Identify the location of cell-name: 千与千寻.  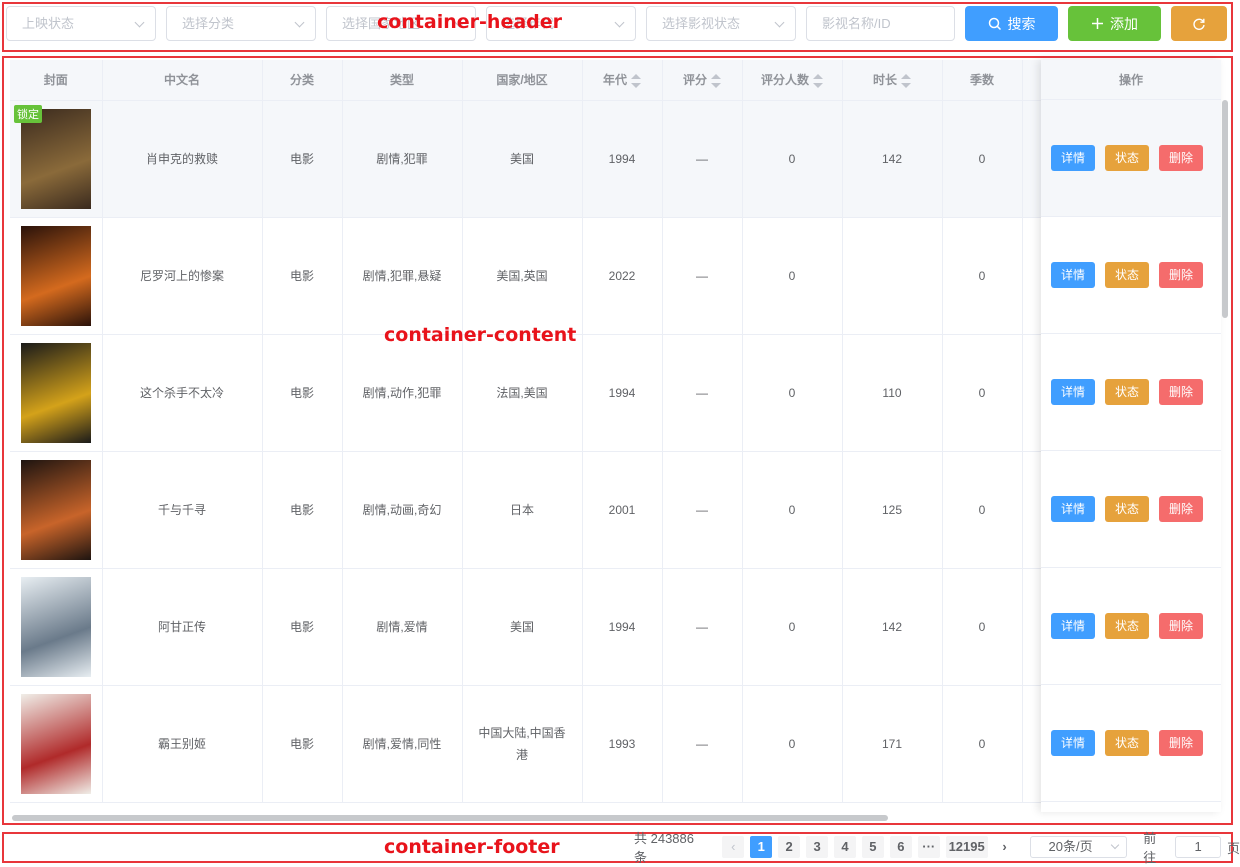
(182, 510).